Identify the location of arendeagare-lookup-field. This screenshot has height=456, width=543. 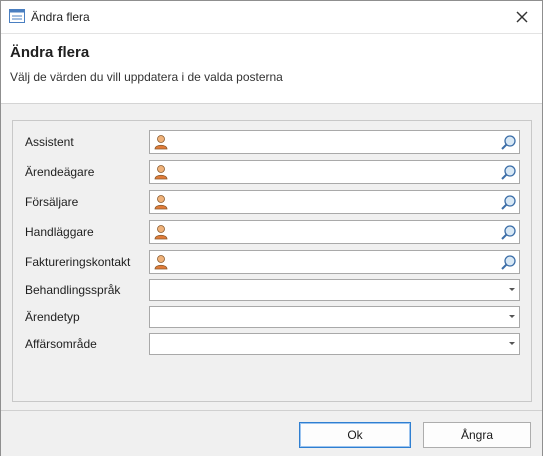
(334, 172).